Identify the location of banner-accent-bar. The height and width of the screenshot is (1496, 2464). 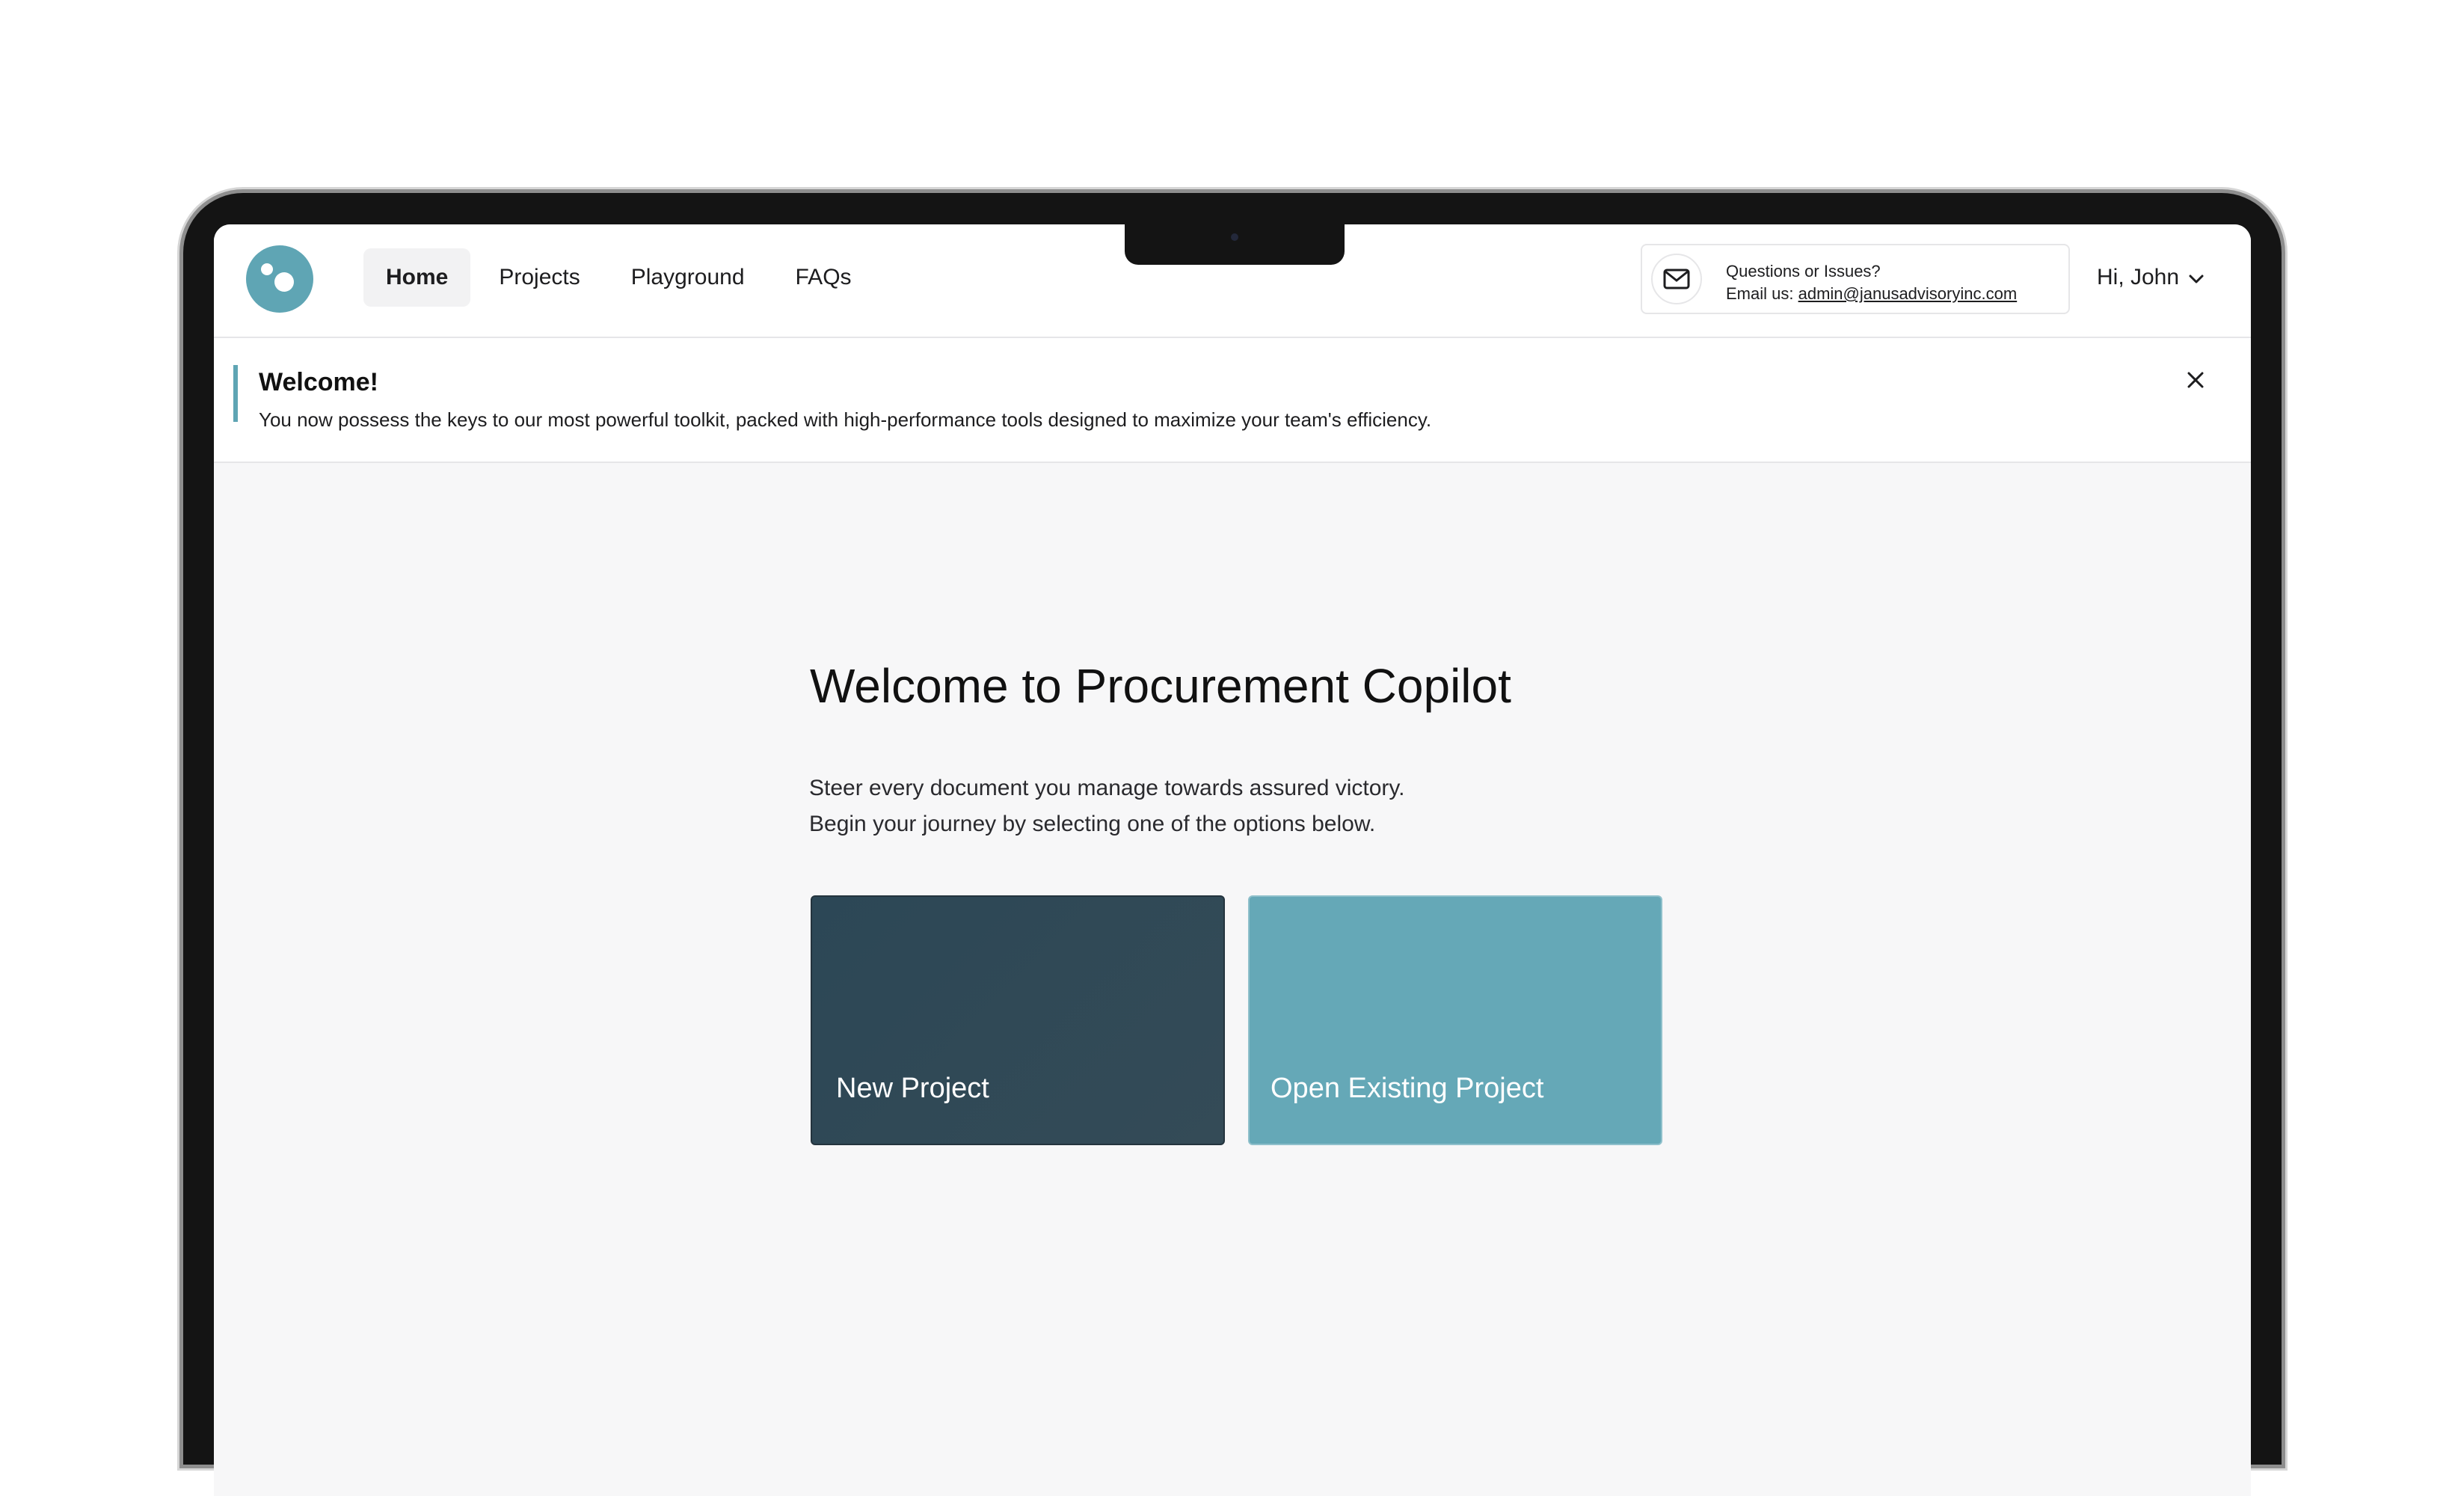
(235, 394).